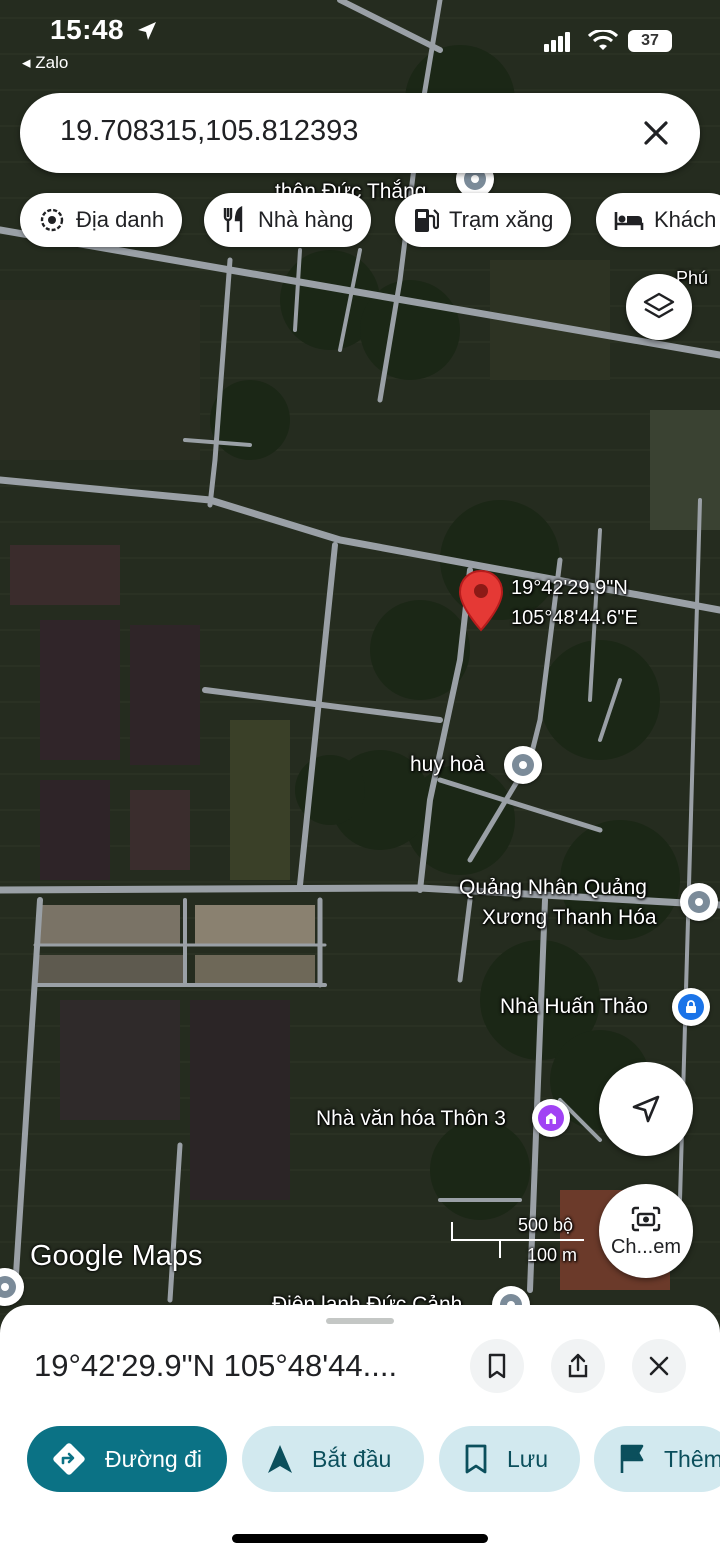  I want to click on pin-longitude-label: 105°48'44.6"E, so click(574, 618).